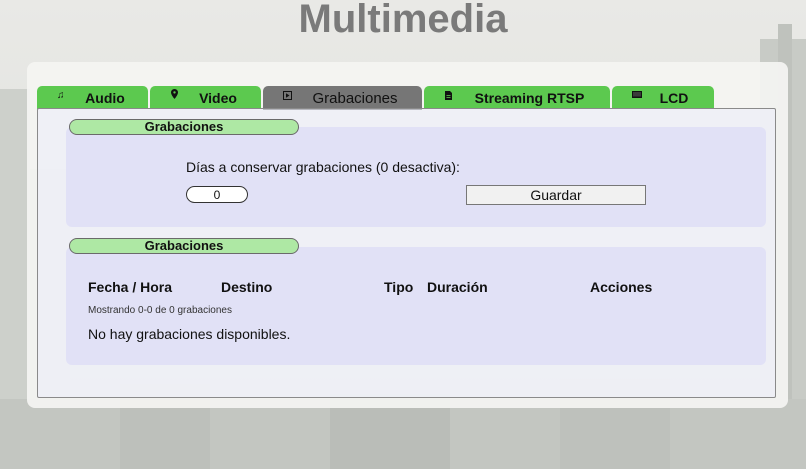 This screenshot has height=469, width=806. I want to click on tab-label: Grabaciones, so click(355, 98).